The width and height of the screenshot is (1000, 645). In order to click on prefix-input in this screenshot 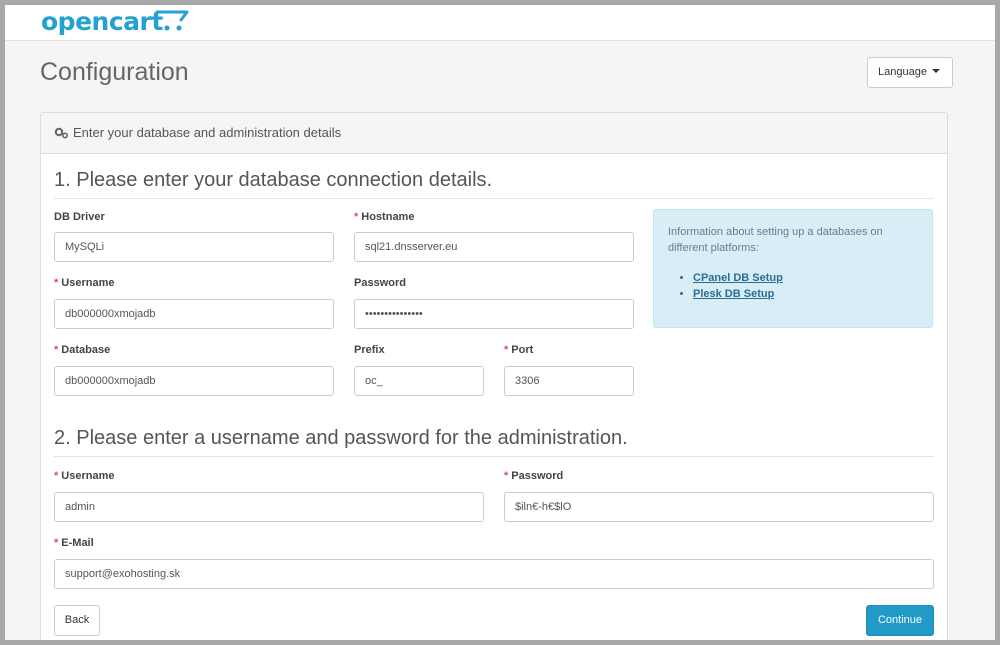, I will do `click(419, 381)`.